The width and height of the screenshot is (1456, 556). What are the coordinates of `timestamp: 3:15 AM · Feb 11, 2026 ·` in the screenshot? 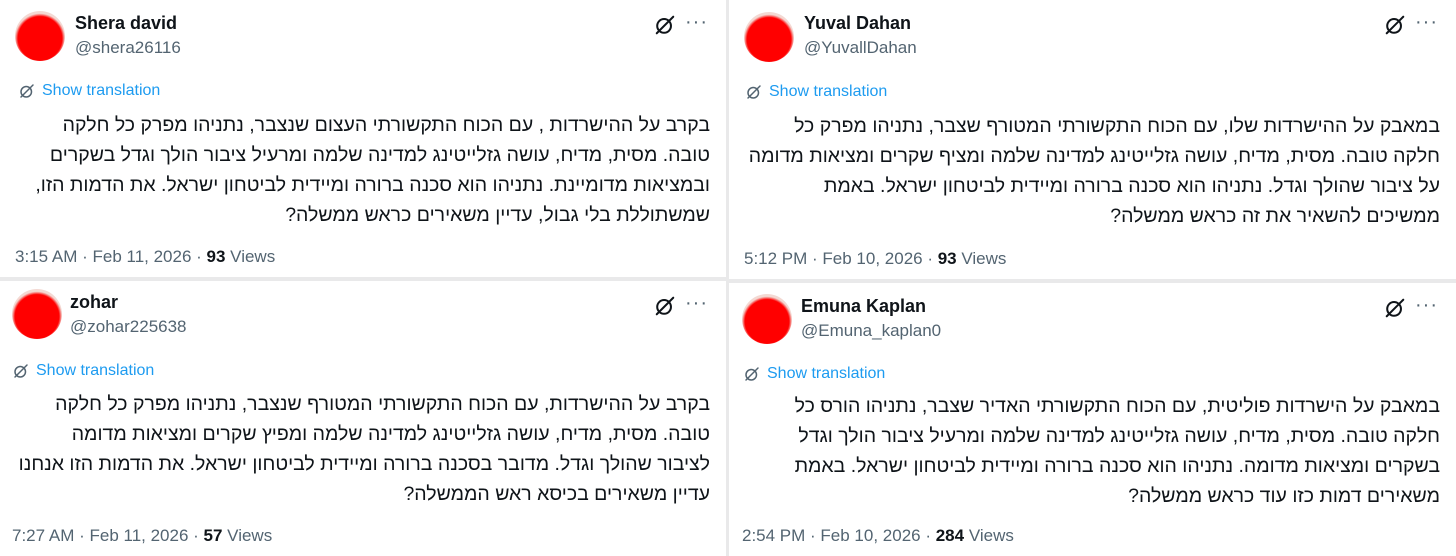 It's located at (111, 256).